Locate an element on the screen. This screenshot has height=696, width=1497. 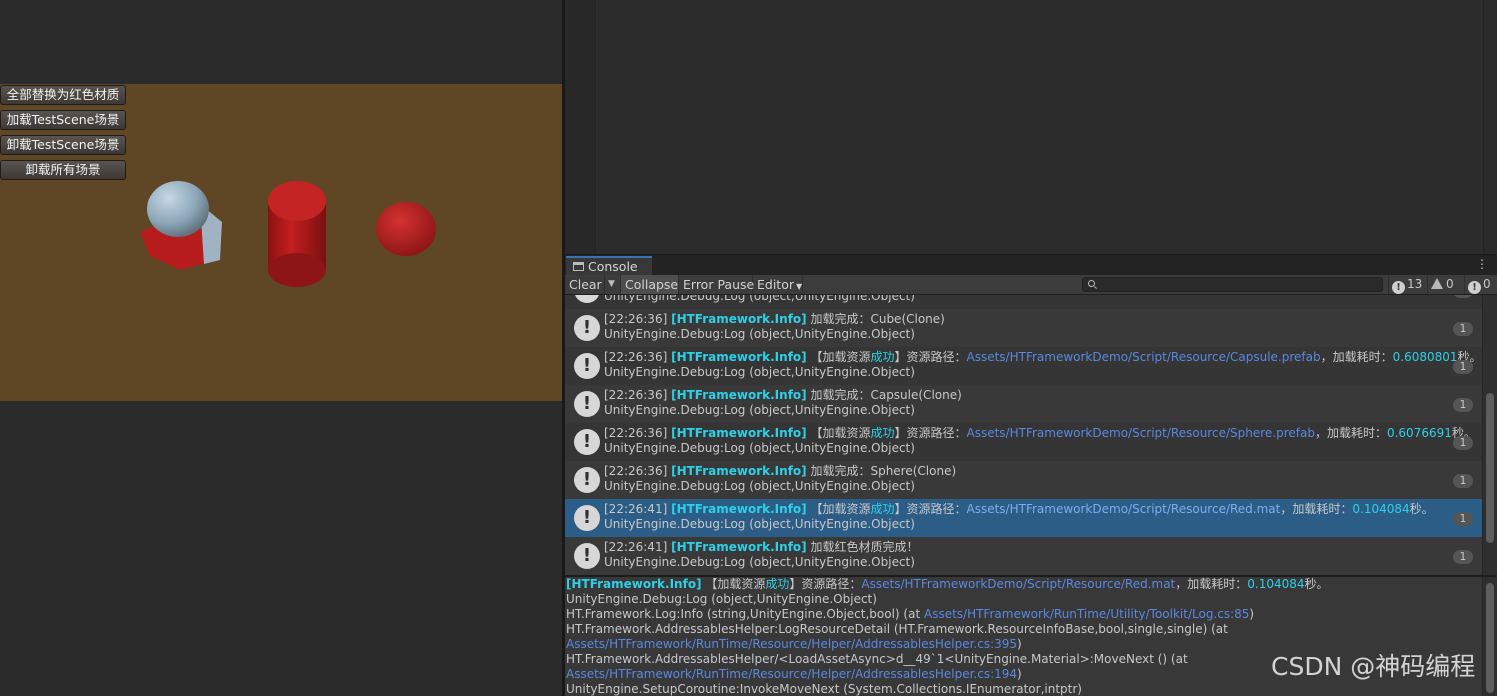
clear-button: Clear is located at coordinates (585, 284).